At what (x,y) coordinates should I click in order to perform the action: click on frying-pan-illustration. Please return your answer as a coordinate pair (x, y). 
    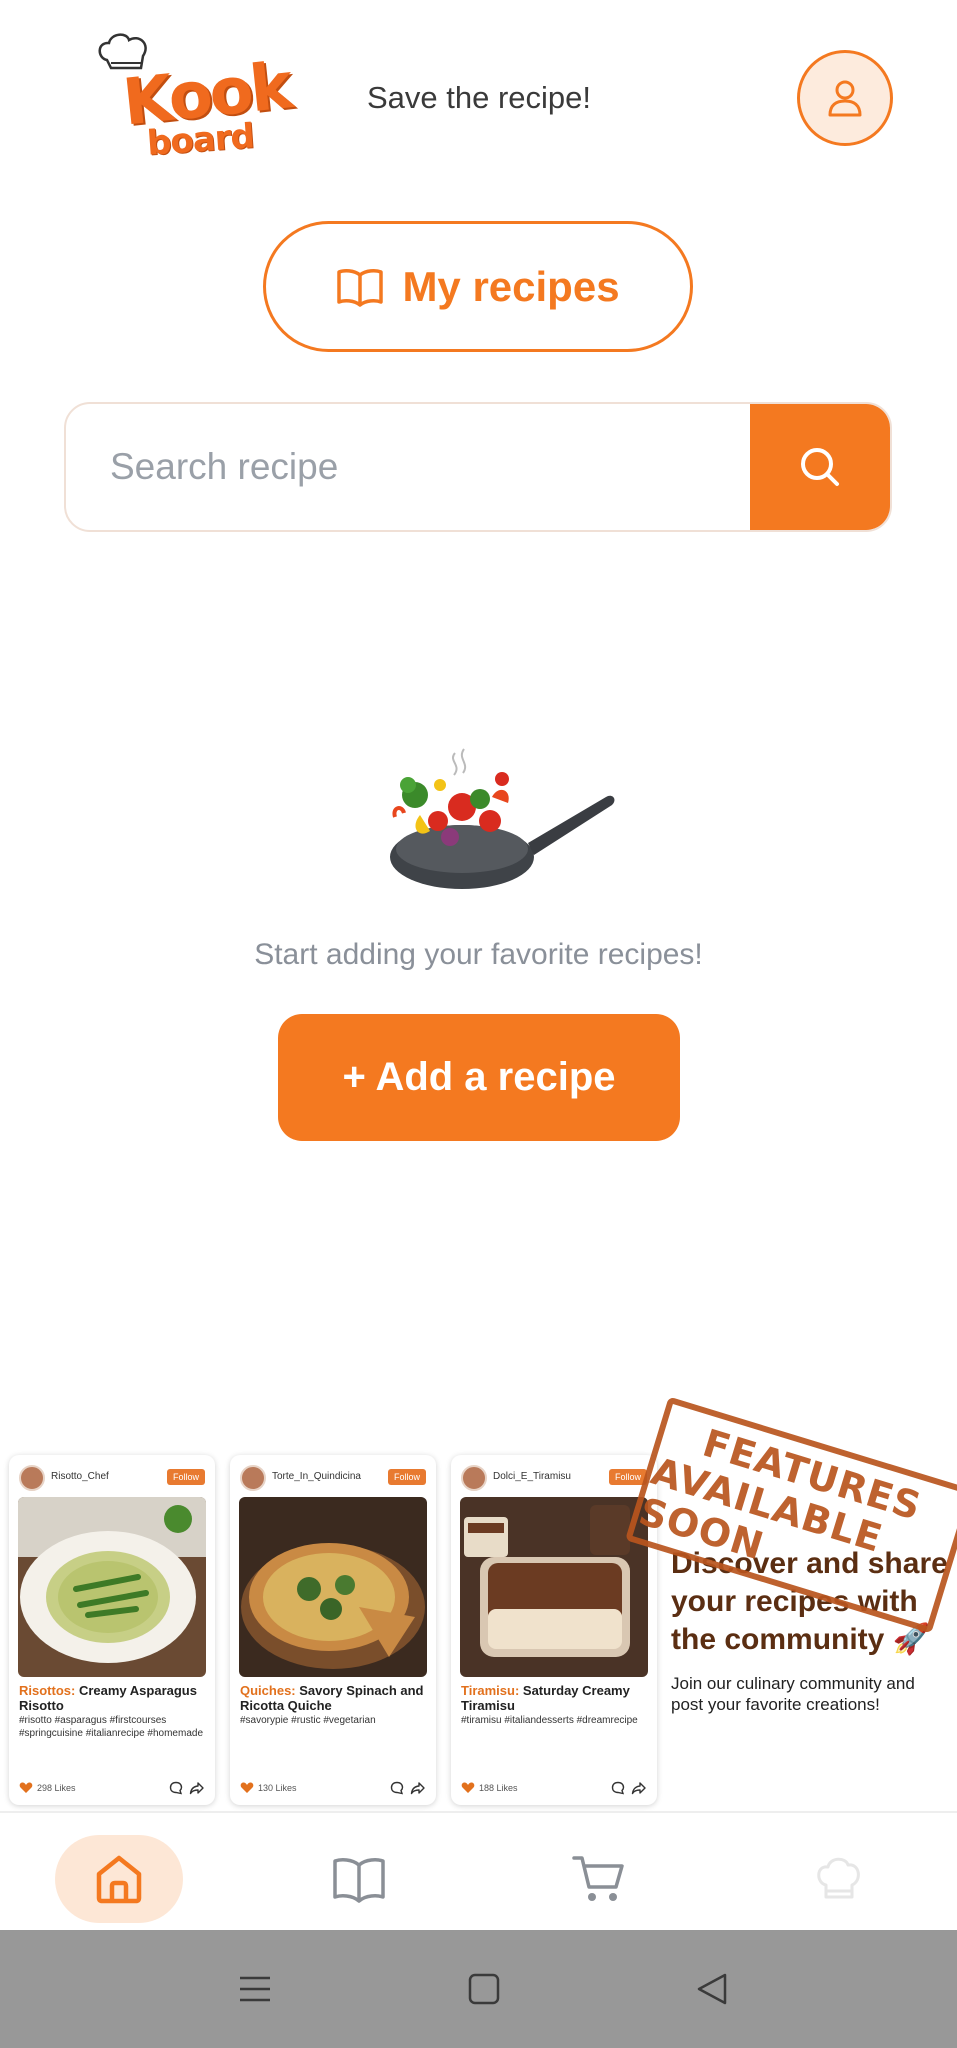
    Looking at the image, I should click on (502, 818).